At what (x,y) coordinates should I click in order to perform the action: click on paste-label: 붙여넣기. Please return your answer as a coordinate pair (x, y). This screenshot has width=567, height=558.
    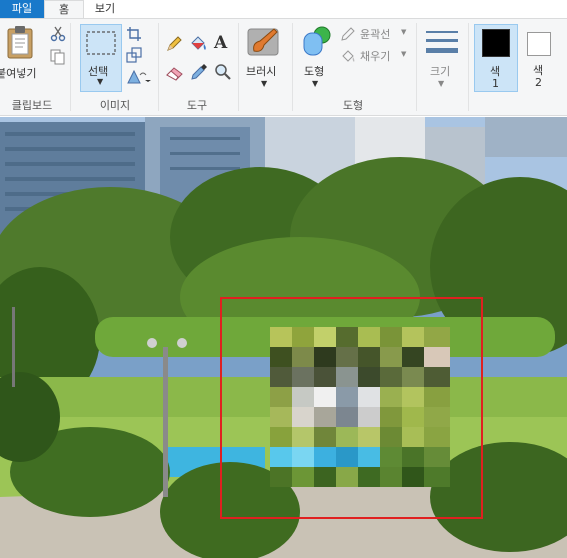
    Looking at the image, I should click on (18, 73).